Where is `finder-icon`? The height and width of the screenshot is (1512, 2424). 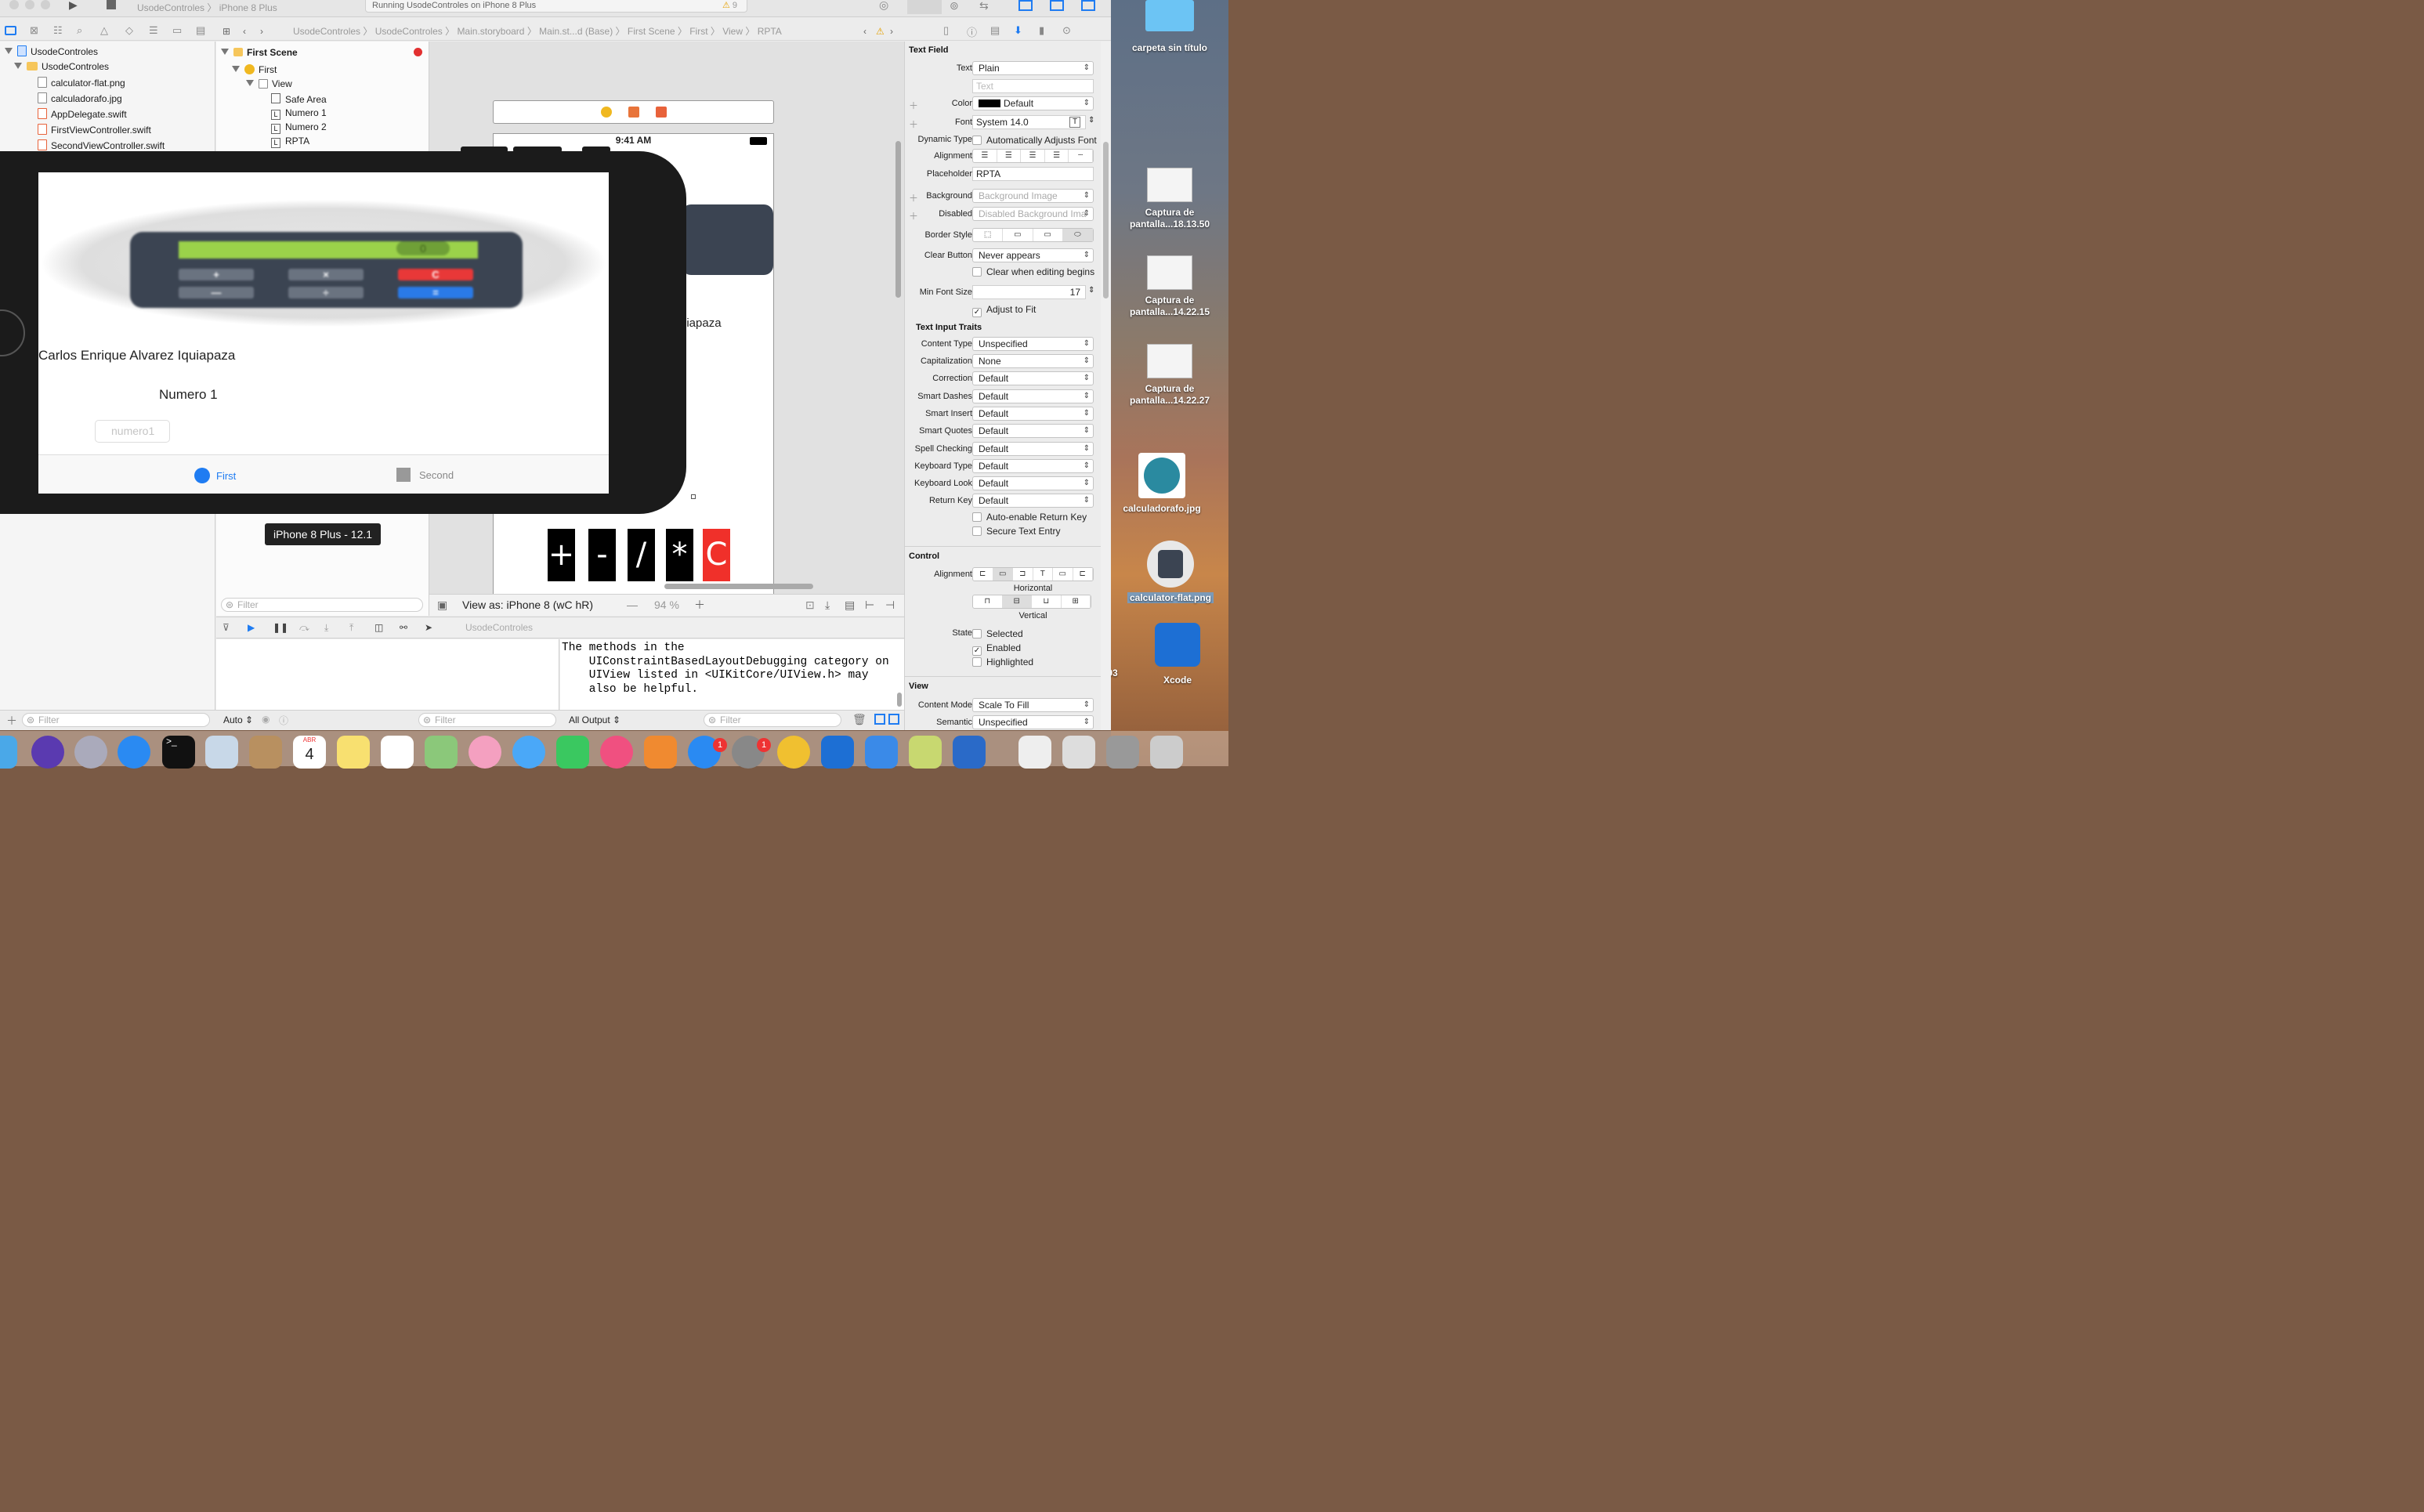
finder-icon is located at coordinates (9, 753).